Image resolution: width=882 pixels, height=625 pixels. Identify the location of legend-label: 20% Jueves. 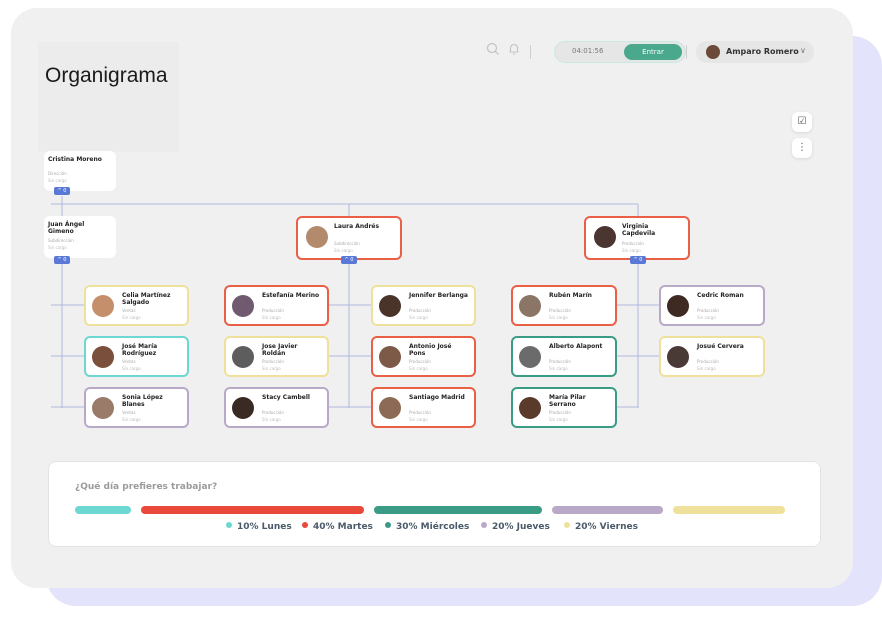
(521, 527).